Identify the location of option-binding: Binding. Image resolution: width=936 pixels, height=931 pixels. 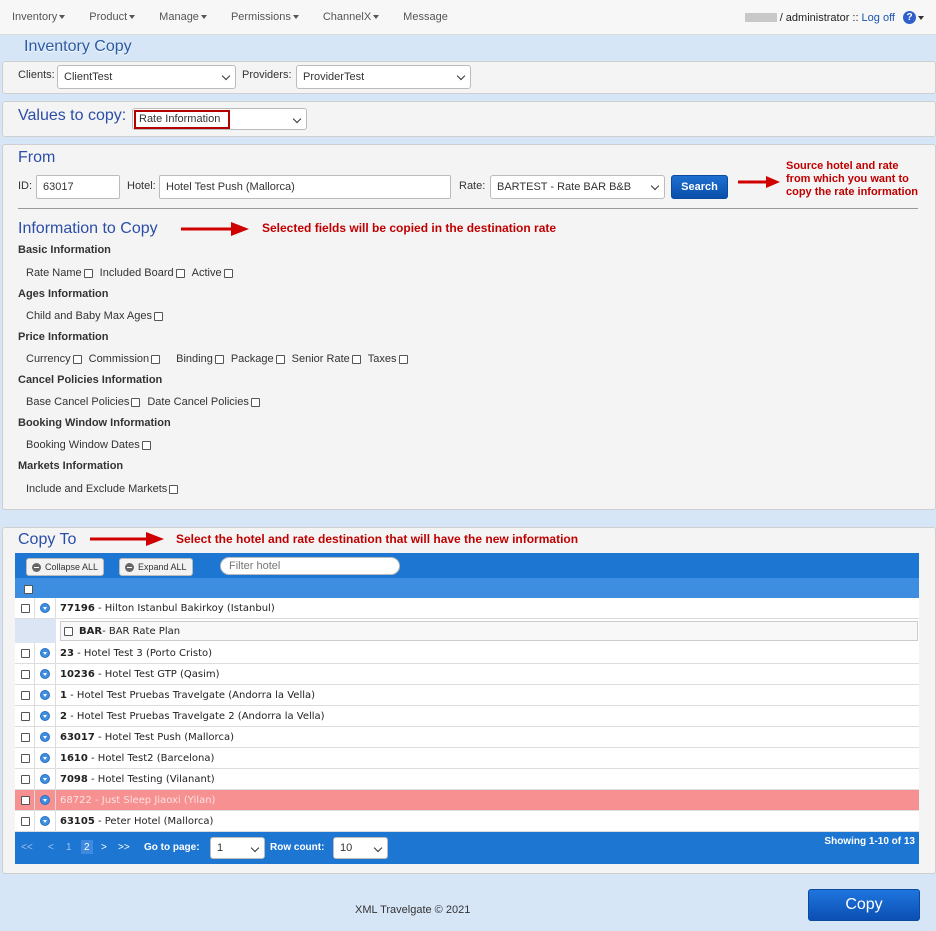
(200, 359).